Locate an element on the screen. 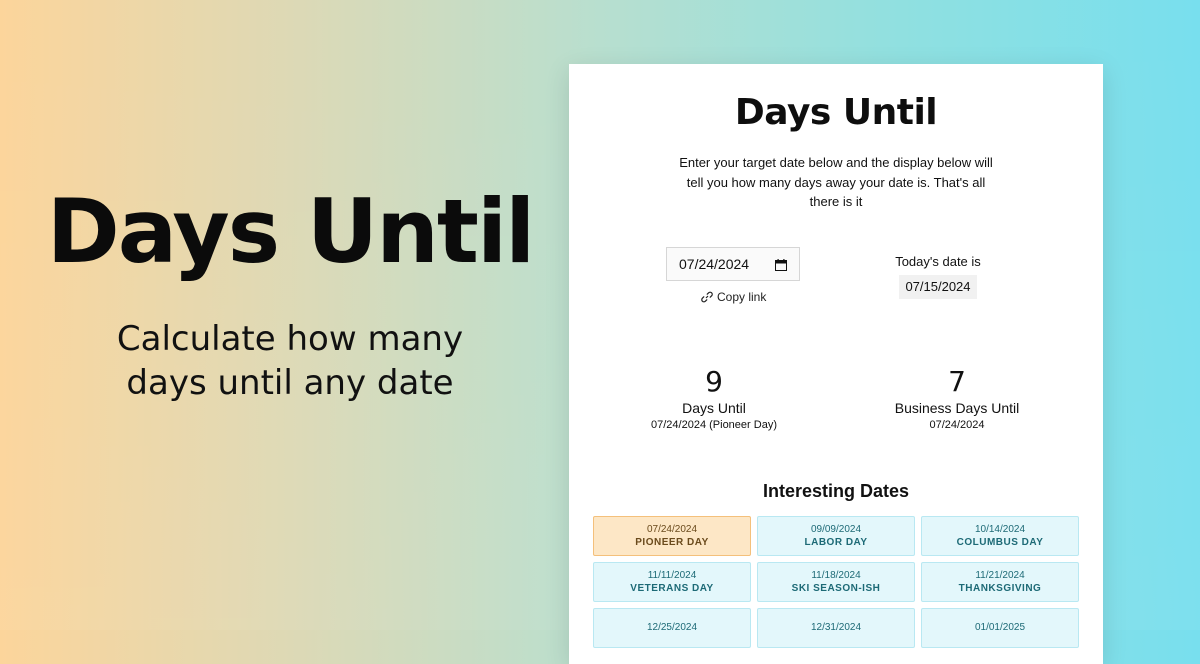  copy-link-button: Copy link is located at coordinates (733, 297).